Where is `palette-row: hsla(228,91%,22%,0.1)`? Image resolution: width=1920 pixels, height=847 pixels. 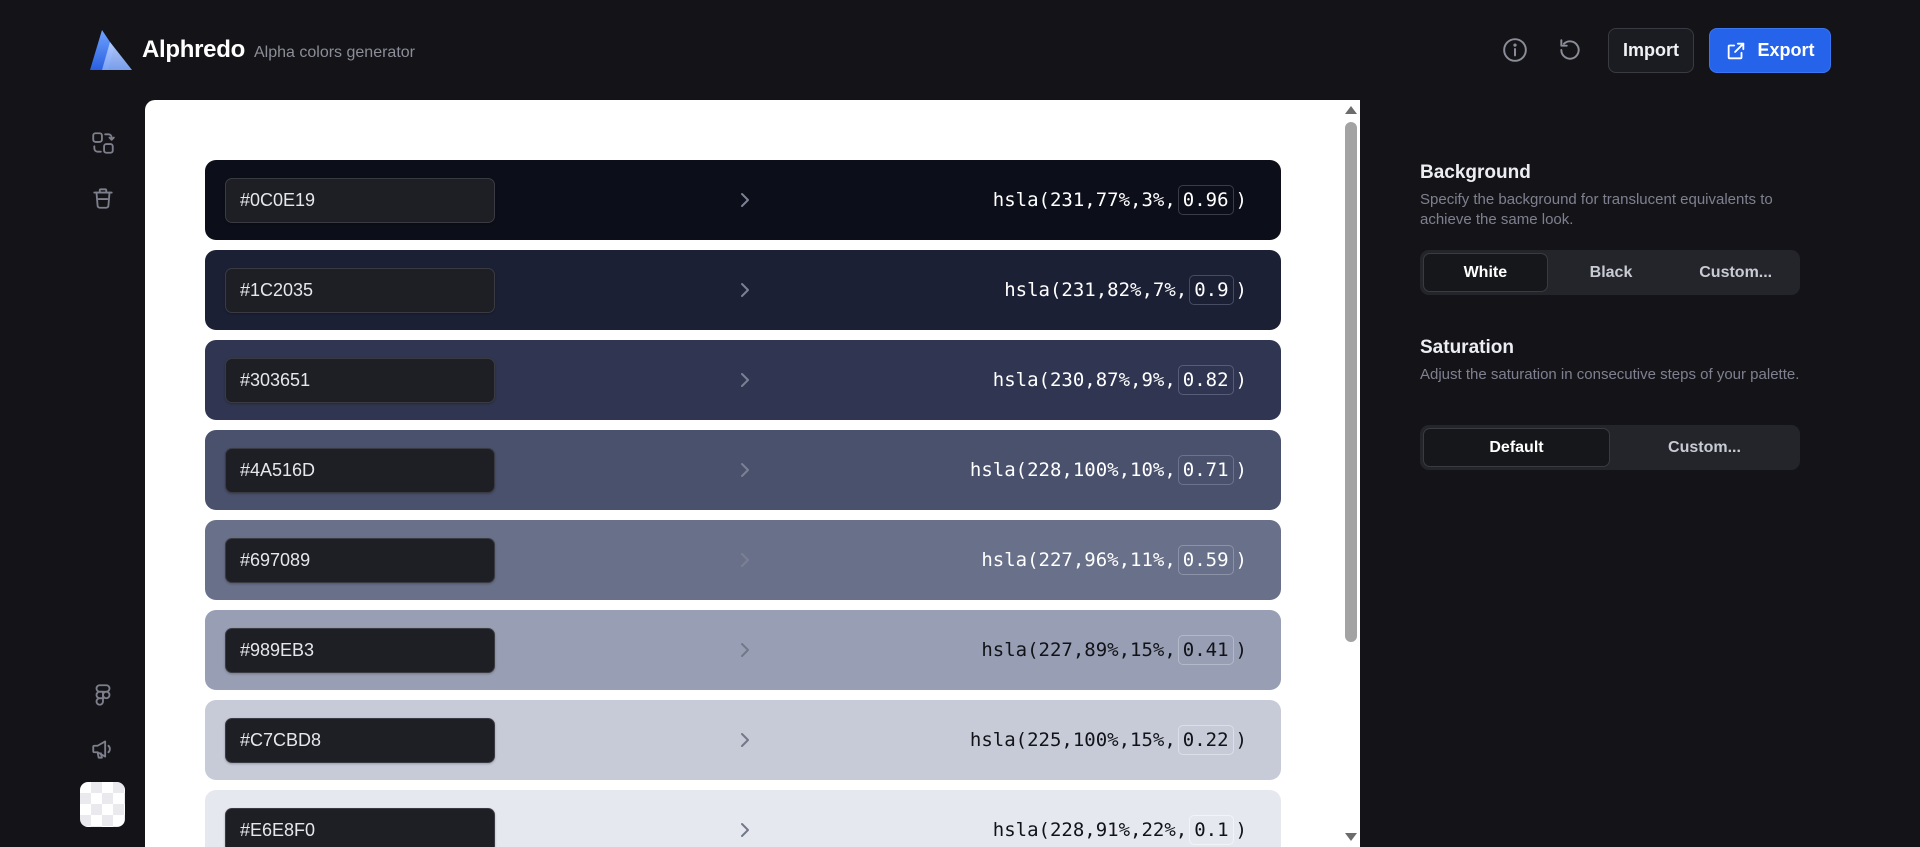 palette-row: hsla(228,91%,22%,0.1) is located at coordinates (743, 818).